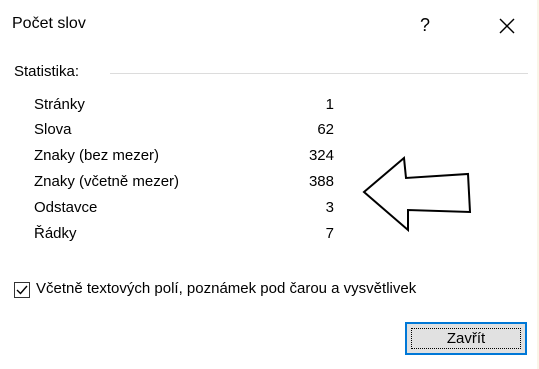 Image resolution: width=539 pixels, height=369 pixels. Describe the element at coordinates (59, 104) in the screenshot. I see `stat-label: Stránky` at that location.